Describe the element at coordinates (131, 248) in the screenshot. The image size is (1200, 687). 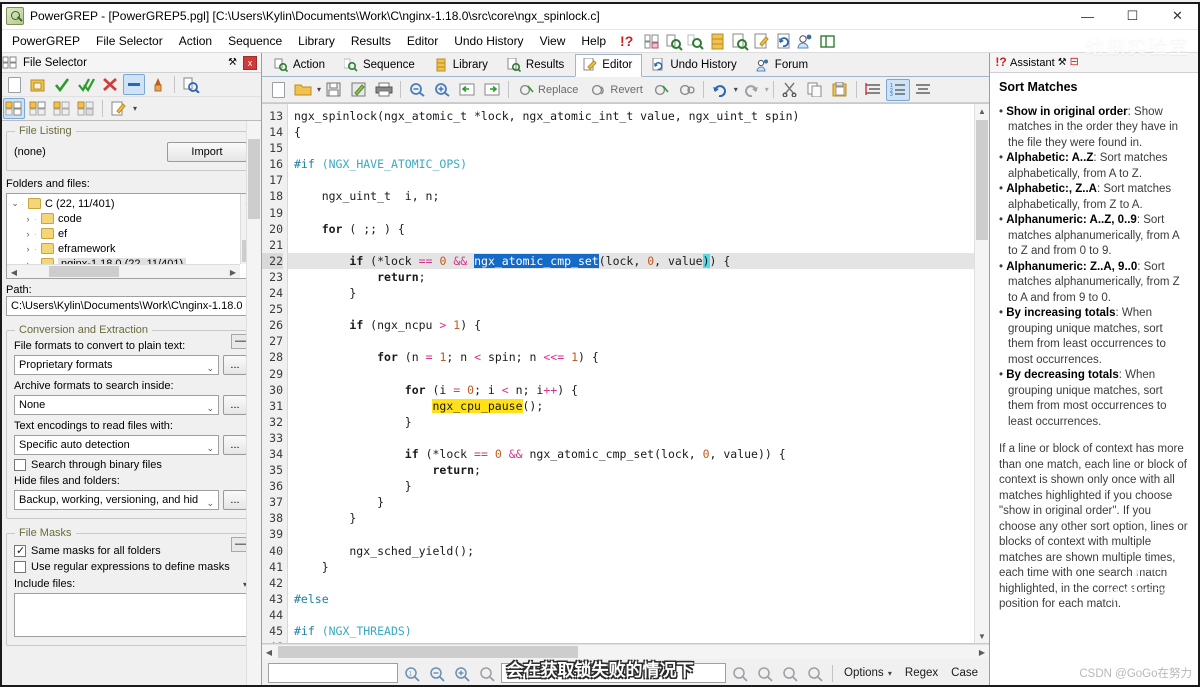
I see `tree-node-eframework: › · eframework` at that location.